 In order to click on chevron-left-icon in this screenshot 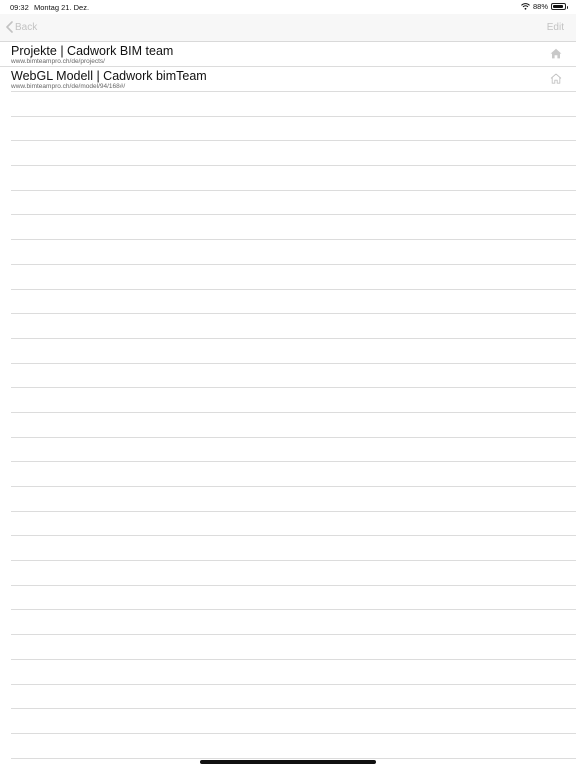, I will do `click(9, 27)`.